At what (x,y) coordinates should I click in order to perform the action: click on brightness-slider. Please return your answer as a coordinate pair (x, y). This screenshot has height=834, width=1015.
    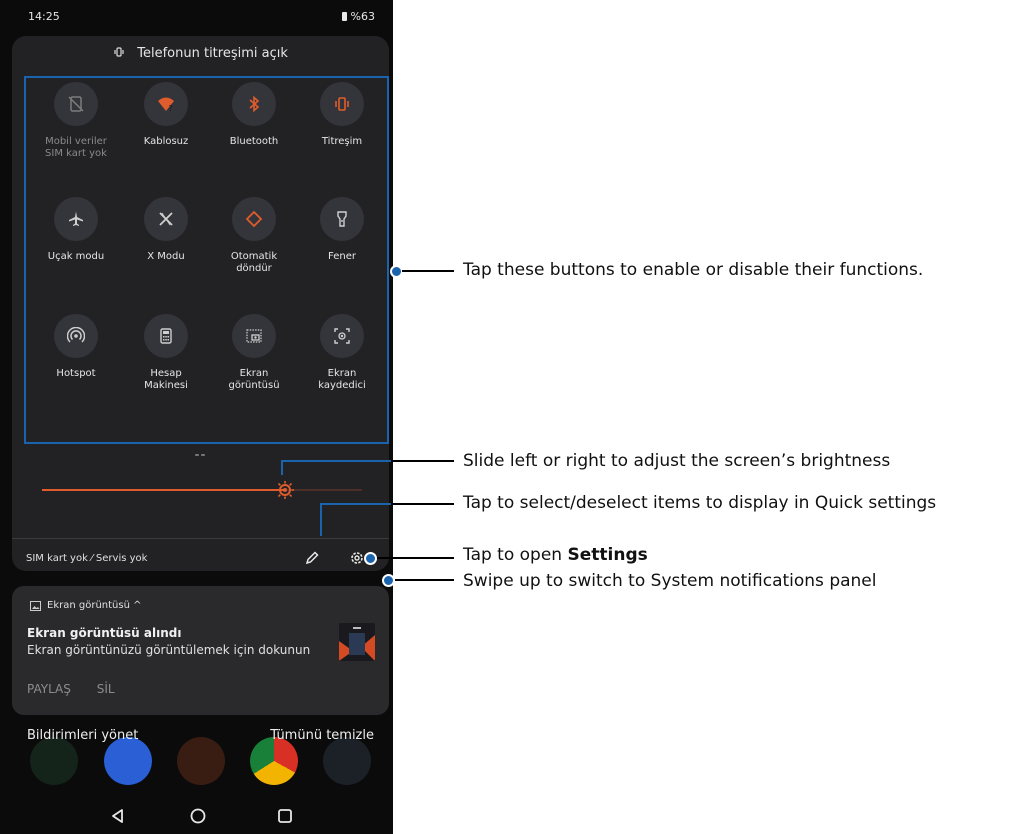
    Looking at the image, I should click on (202, 490).